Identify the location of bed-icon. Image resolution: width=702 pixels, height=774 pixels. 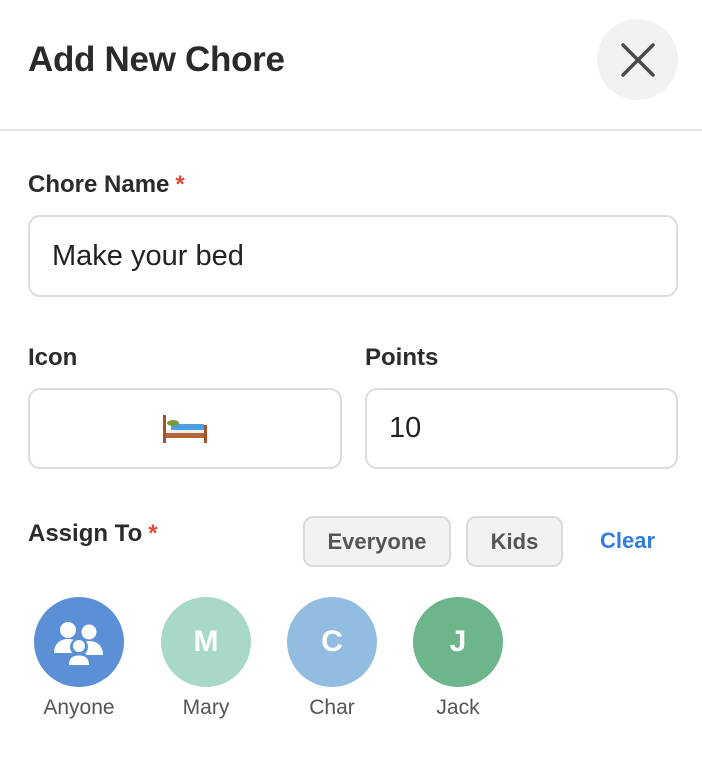
(185, 428).